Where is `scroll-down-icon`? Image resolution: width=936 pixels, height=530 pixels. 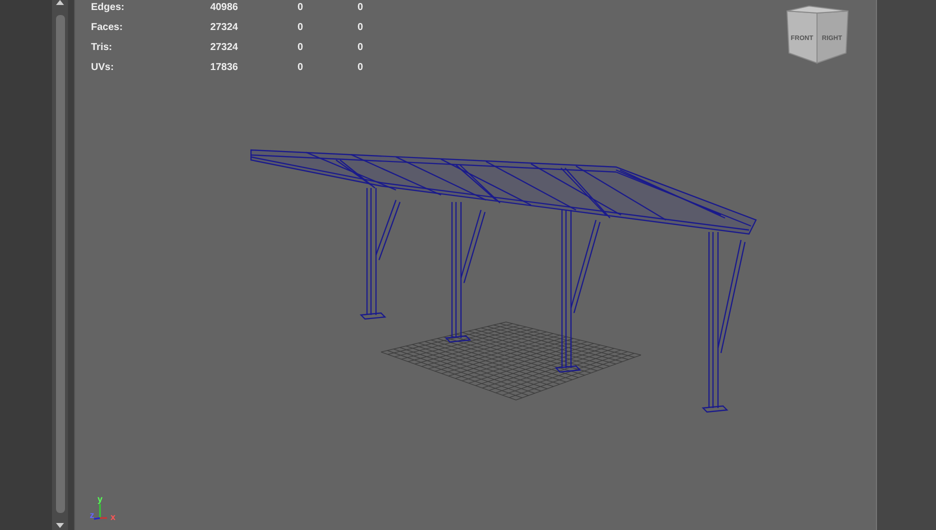 scroll-down-icon is located at coordinates (60, 525).